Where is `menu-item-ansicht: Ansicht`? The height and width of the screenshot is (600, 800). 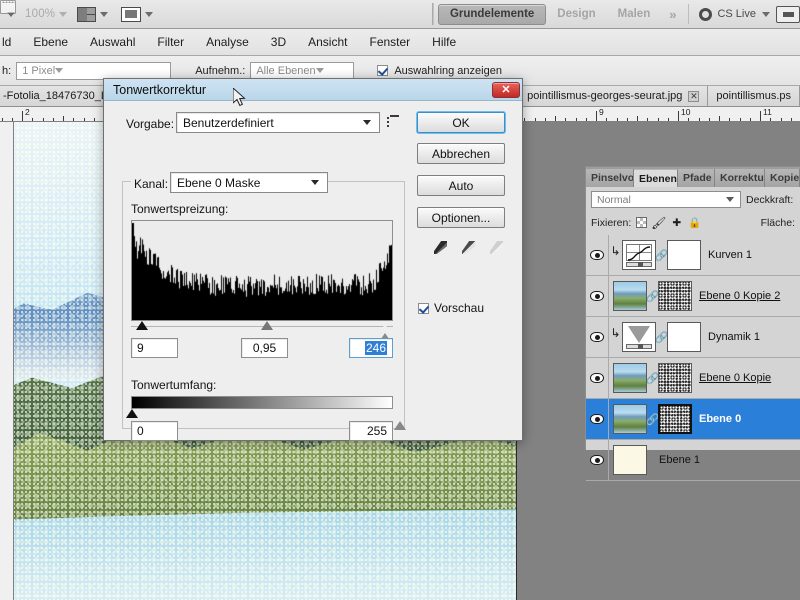
menu-item-ansicht: Ansicht is located at coordinates (327, 42).